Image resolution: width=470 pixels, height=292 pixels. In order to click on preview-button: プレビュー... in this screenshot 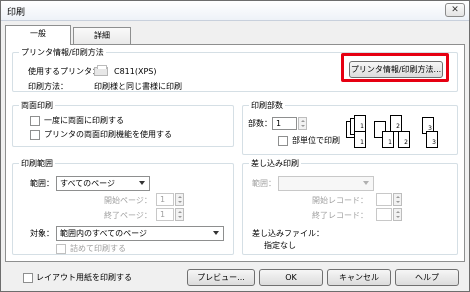, I will do `click(221, 277)`.